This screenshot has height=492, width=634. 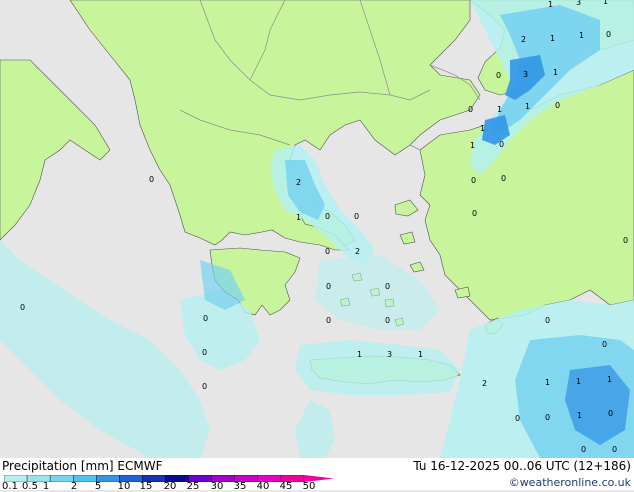 I want to click on legend-tick-label: 2, so click(x=74, y=486).